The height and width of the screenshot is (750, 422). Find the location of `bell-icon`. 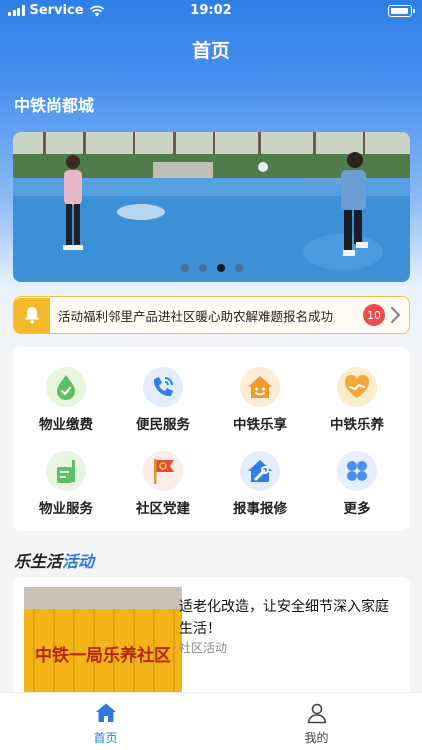

bell-icon is located at coordinates (32, 315).